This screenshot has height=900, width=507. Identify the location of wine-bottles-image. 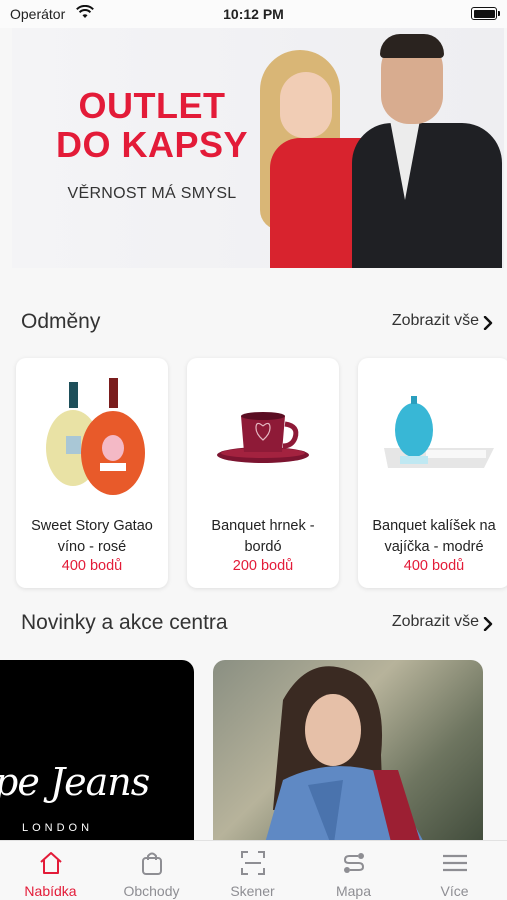
(95, 436).